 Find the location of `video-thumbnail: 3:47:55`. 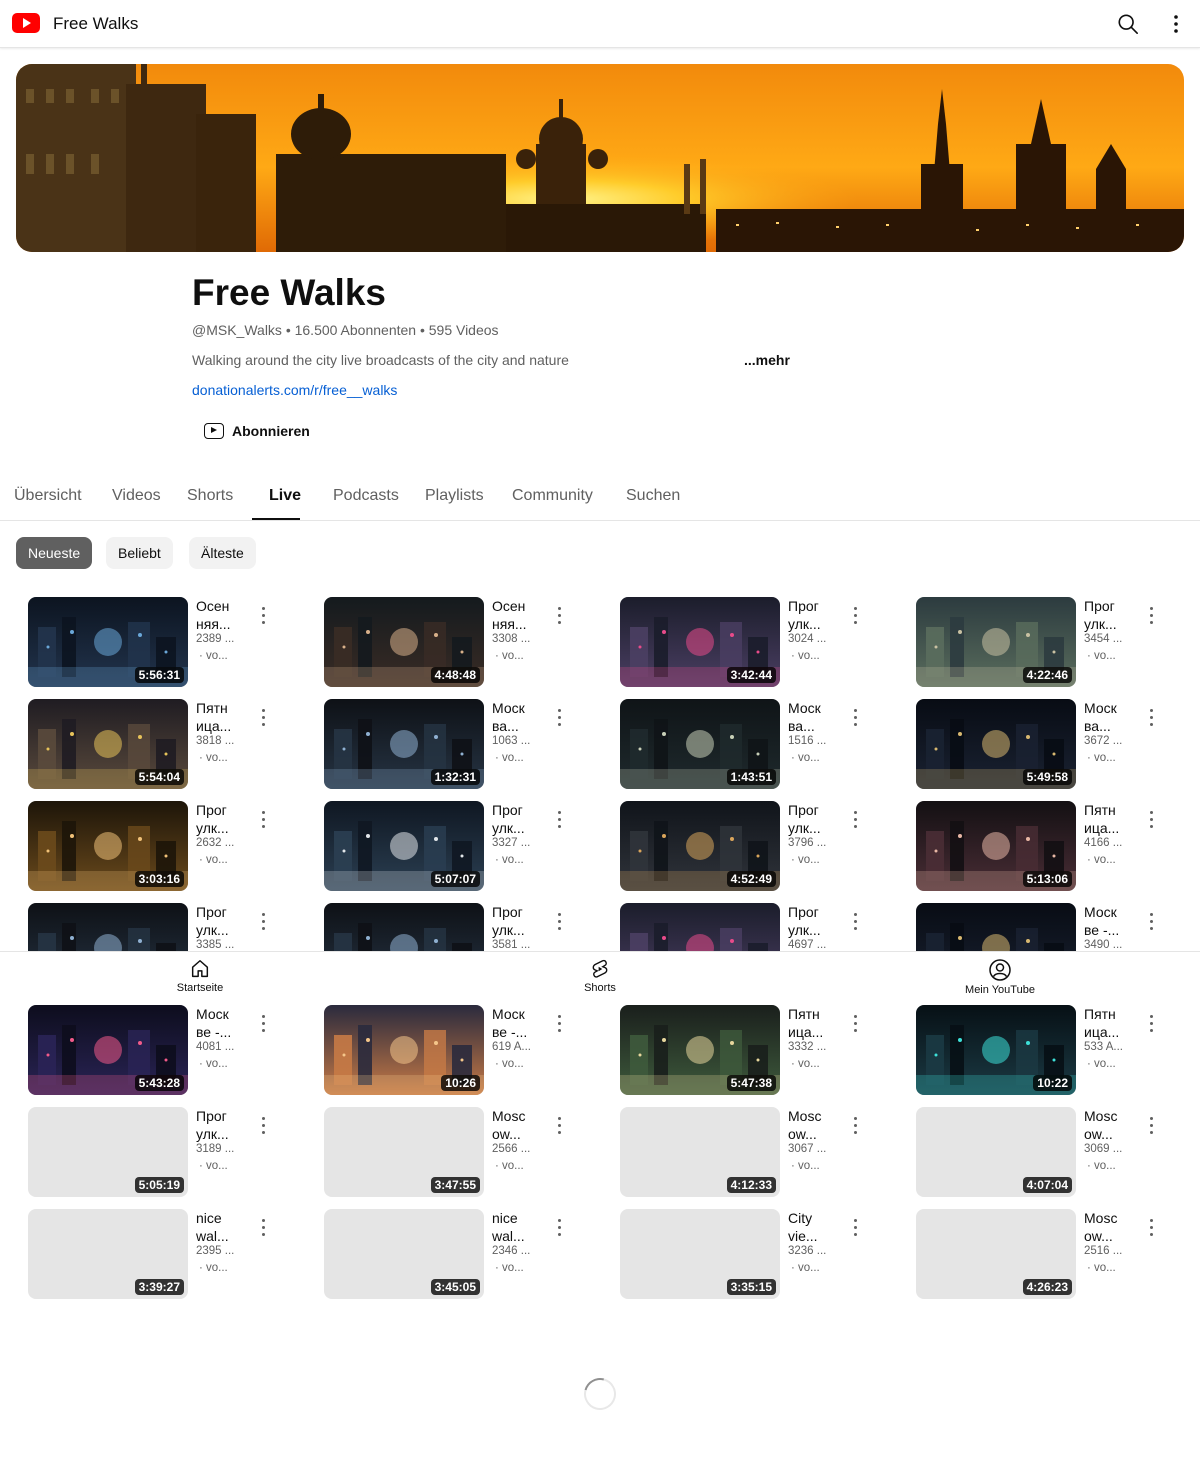

video-thumbnail: 3:47:55 is located at coordinates (404, 1152).